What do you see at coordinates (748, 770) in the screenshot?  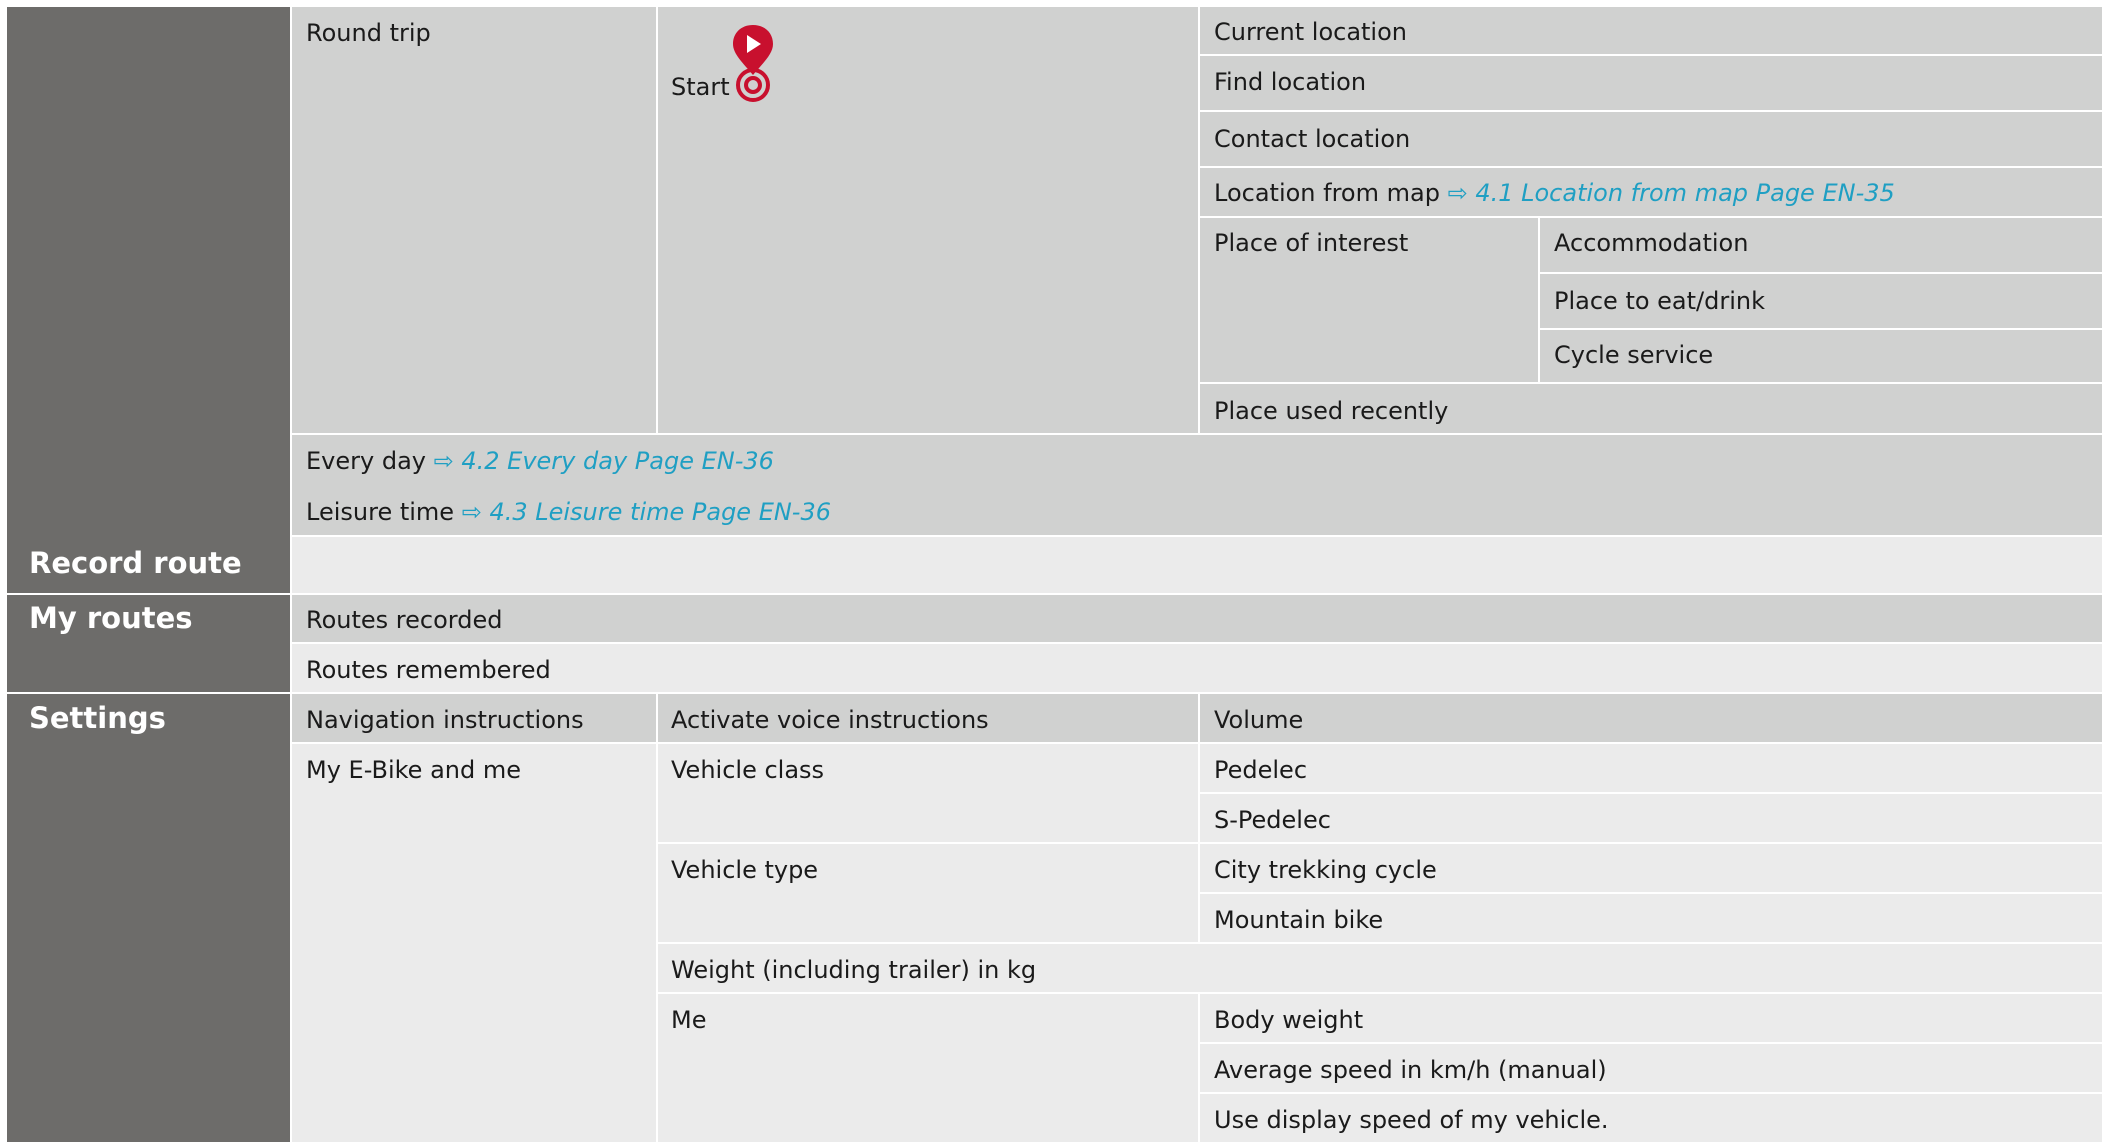 I see `vehicle-class-label: Vehicle class` at bounding box center [748, 770].